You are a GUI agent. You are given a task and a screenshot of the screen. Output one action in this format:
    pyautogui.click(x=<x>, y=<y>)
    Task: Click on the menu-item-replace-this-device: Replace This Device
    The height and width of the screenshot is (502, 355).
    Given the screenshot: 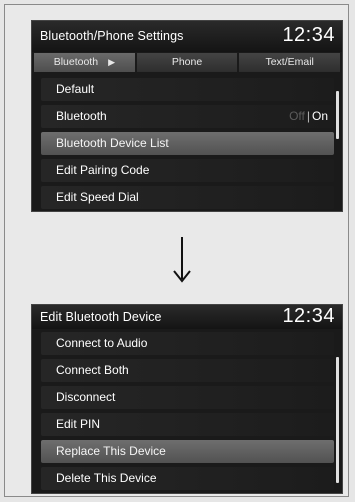 What is the action you would take?
    pyautogui.click(x=187, y=451)
    